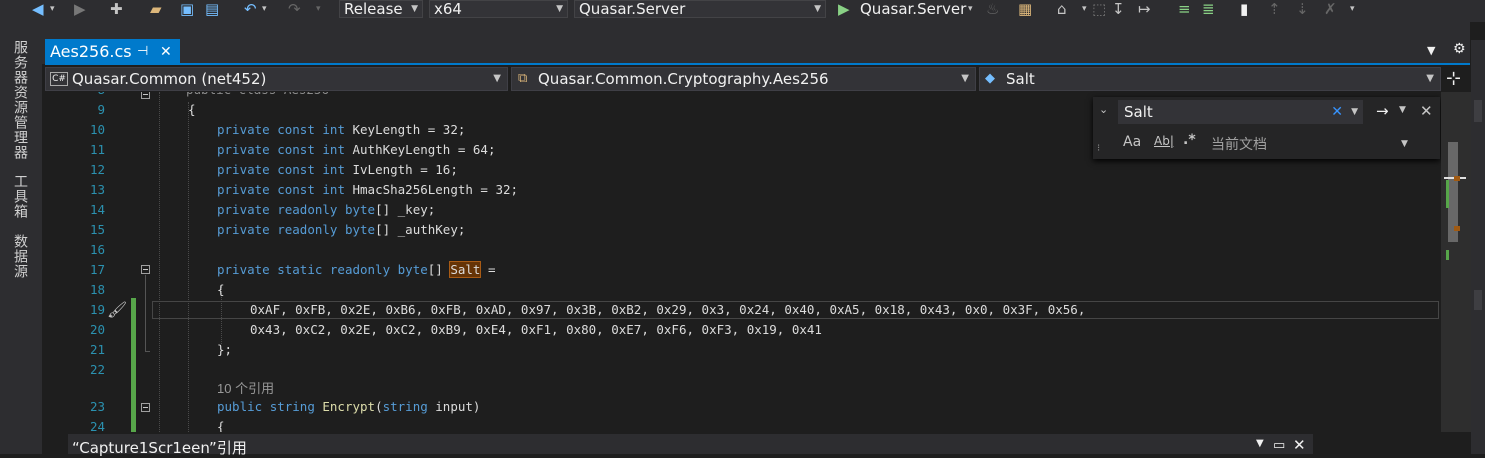 The height and width of the screenshot is (458, 1485). Describe the element at coordinates (97, 129) in the screenshot. I see `line-number: 10` at that location.